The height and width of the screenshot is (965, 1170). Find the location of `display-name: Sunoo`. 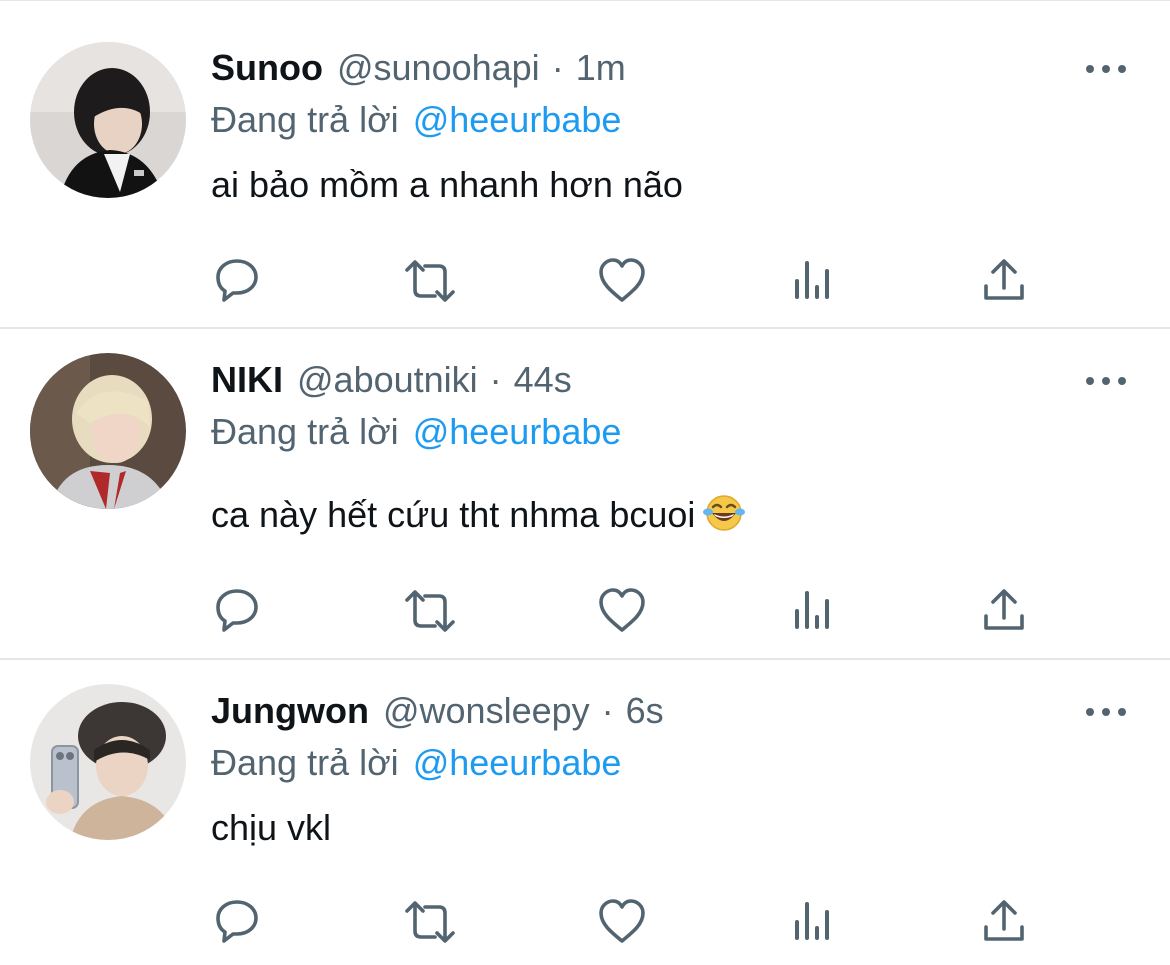

display-name: Sunoo is located at coordinates (267, 68).